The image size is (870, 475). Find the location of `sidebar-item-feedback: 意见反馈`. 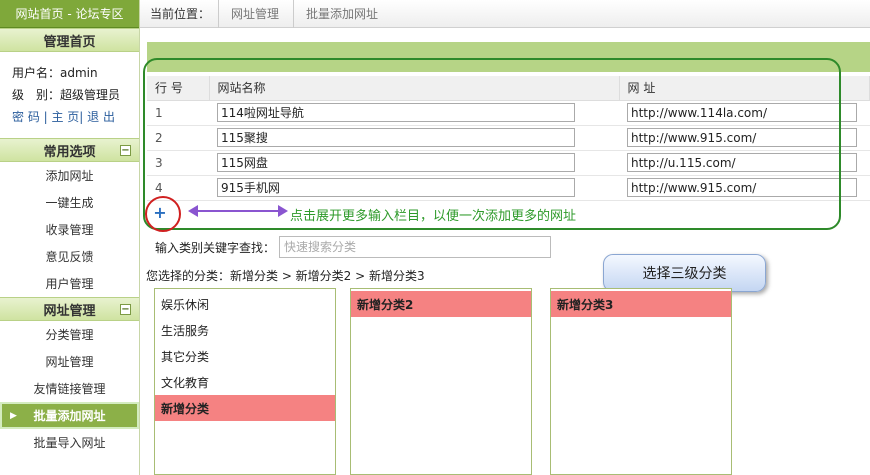

sidebar-item-feedback: 意见反馈 is located at coordinates (69, 256).